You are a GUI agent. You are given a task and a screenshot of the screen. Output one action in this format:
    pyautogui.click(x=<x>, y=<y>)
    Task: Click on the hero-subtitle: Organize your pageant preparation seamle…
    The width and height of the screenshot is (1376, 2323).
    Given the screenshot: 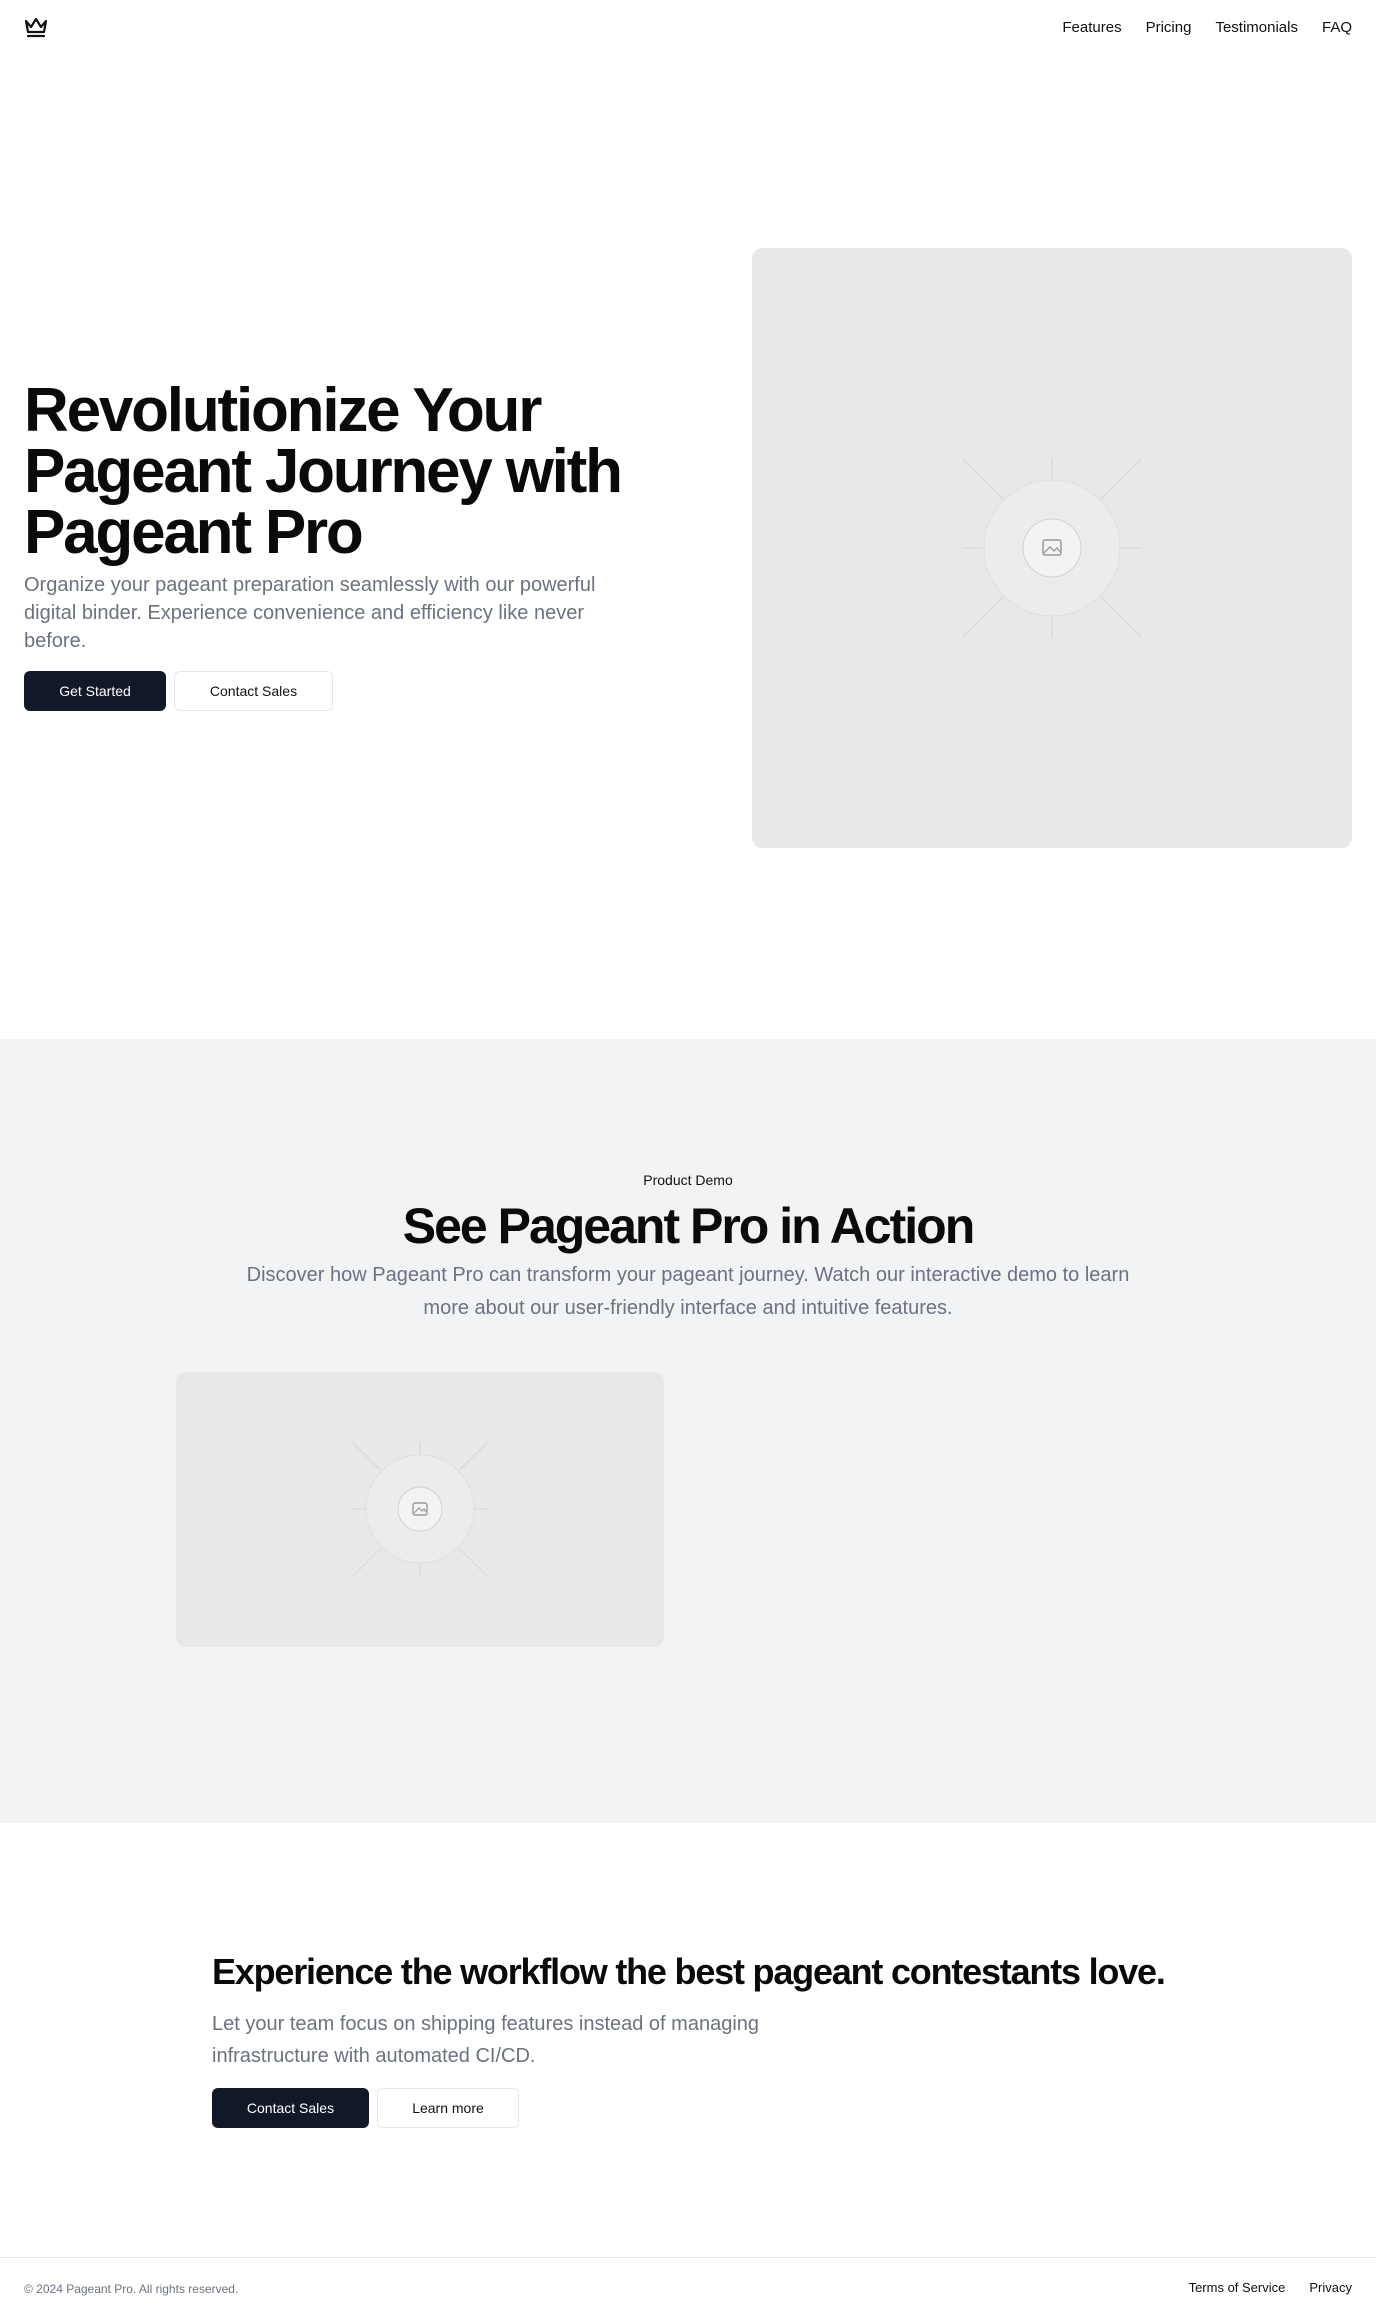 What is the action you would take?
    pyautogui.click(x=310, y=613)
    